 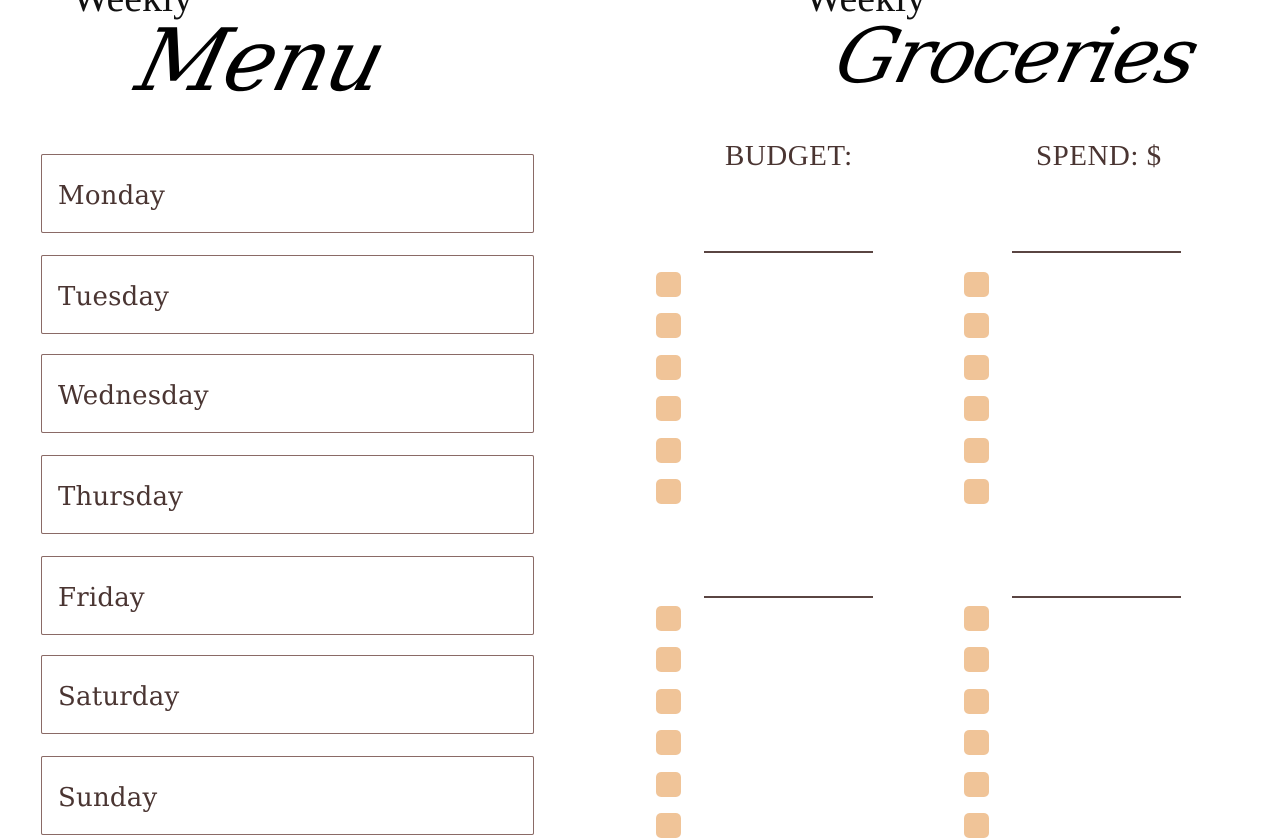 I want to click on day-box-wednesday: Wednesday, so click(x=287, y=393).